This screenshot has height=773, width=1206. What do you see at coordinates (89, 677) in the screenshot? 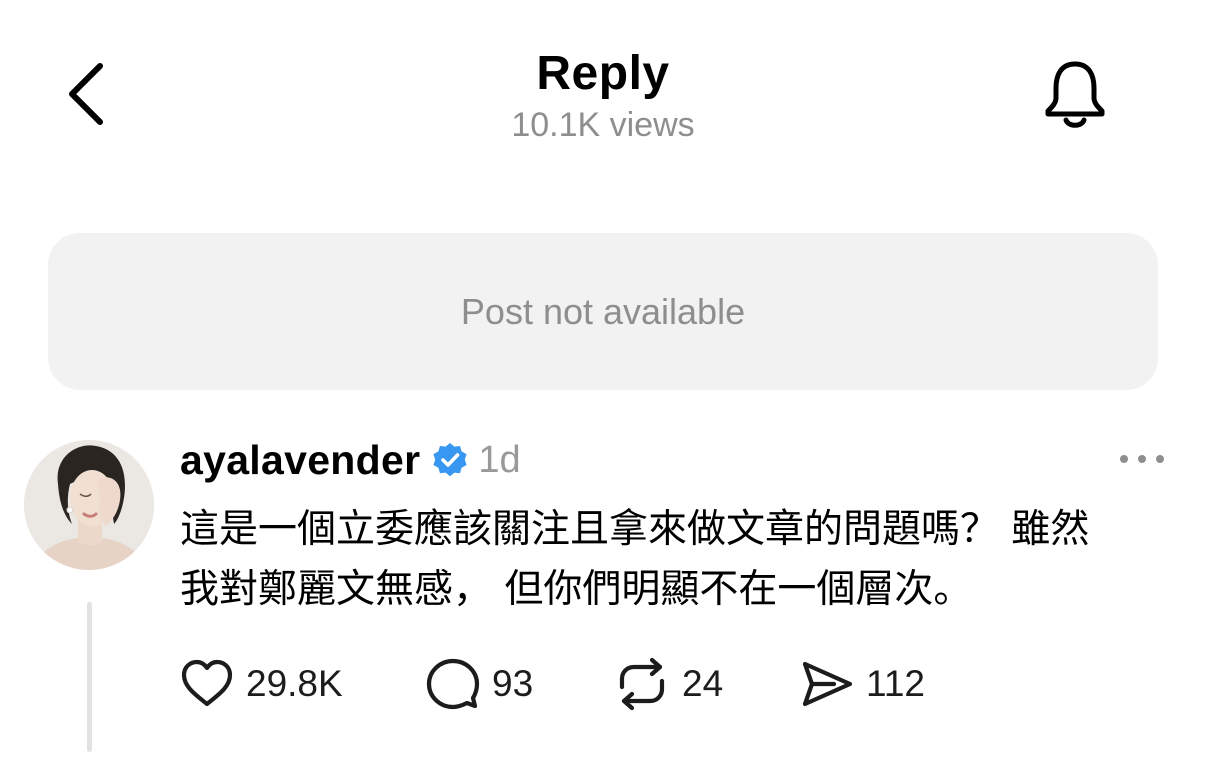
I see `thread-line` at bounding box center [89, 677].